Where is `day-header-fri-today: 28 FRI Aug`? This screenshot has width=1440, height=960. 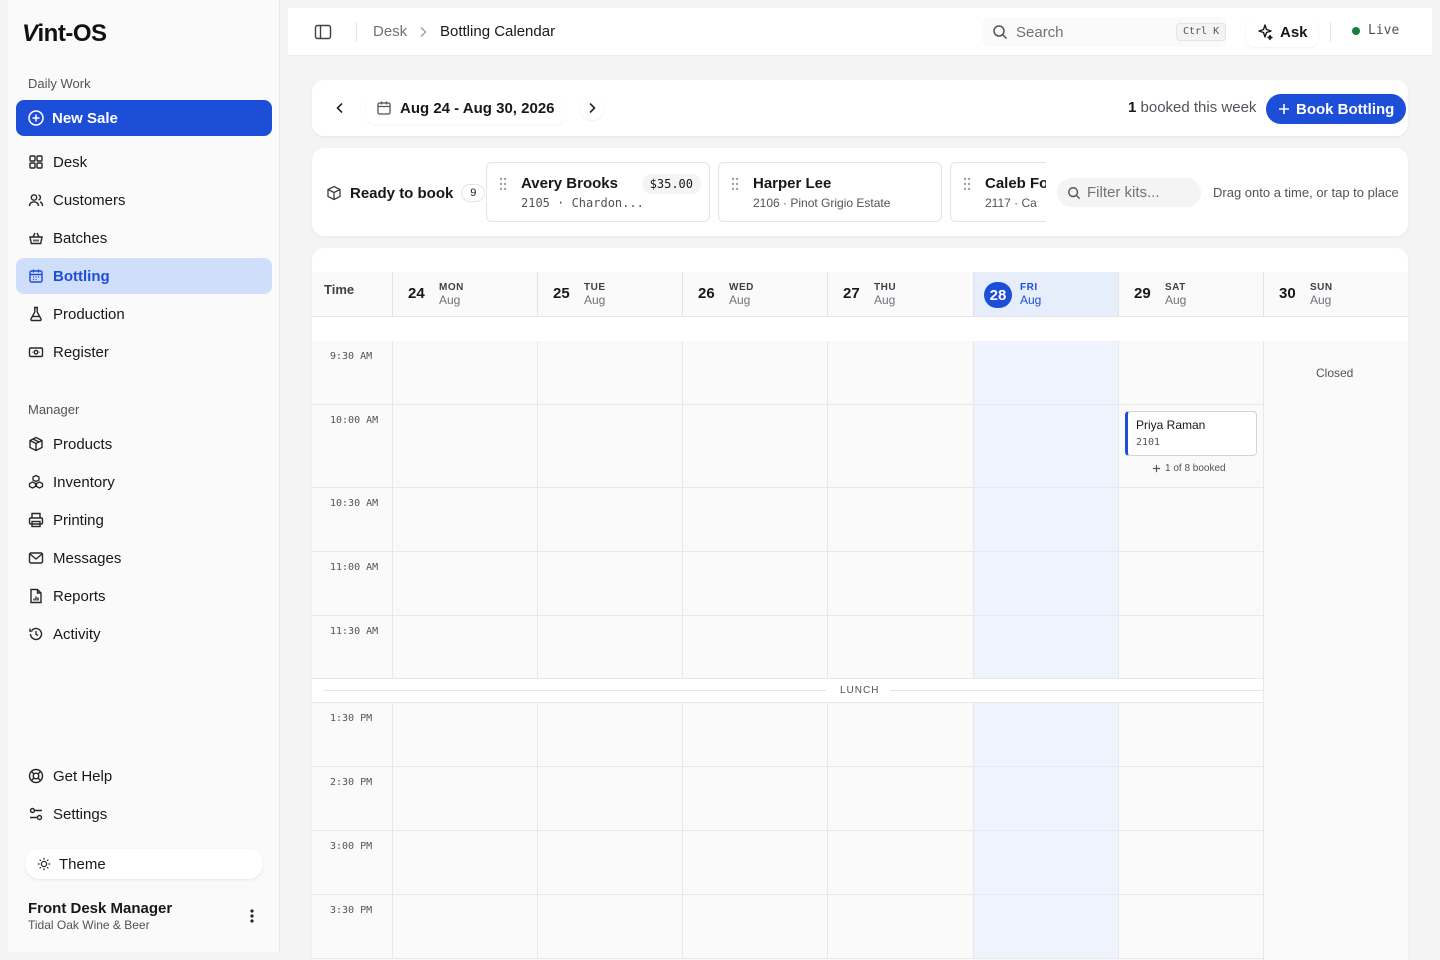 day-header-fri-today: 28 FRI Aug is located at coordinates (1045, 294).